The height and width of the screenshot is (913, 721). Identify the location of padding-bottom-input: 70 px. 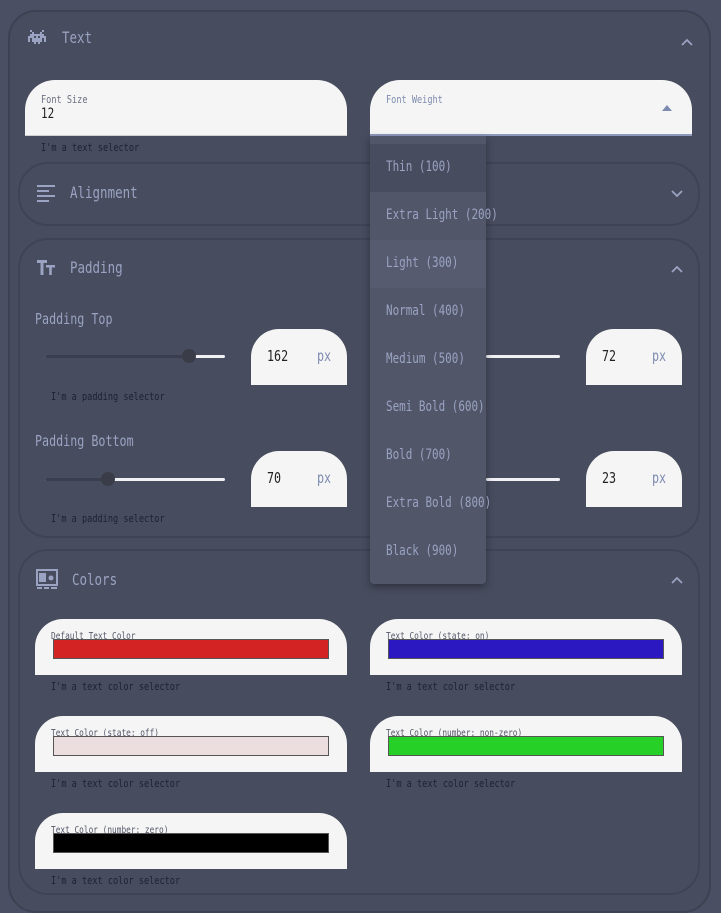
(299, 479).